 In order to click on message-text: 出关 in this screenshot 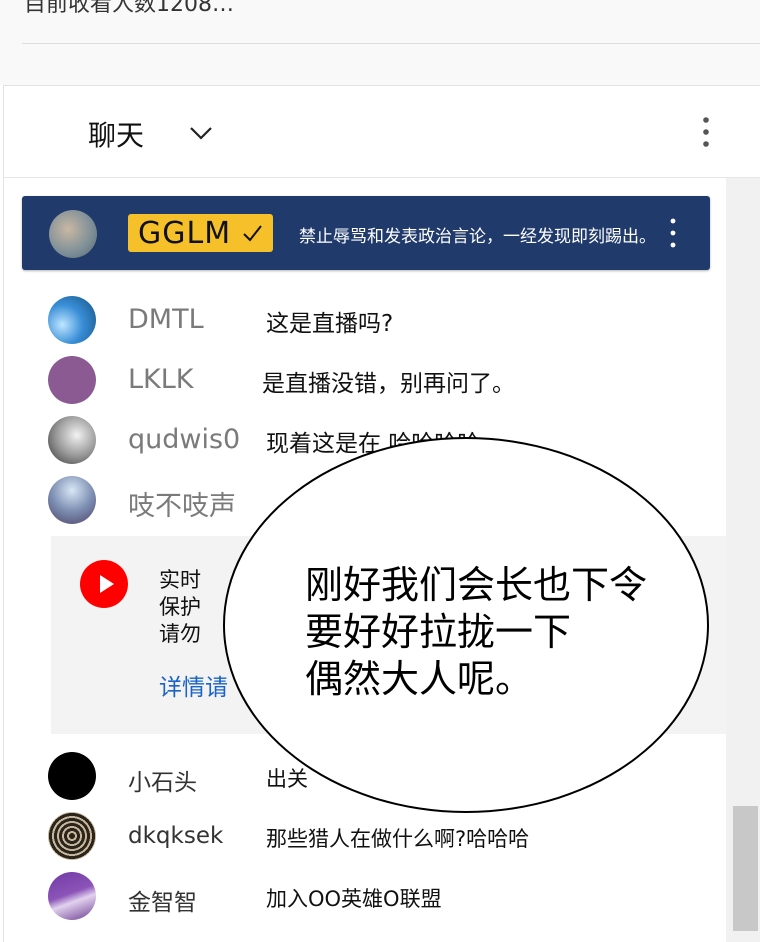, I will do `click(287, 779)`.